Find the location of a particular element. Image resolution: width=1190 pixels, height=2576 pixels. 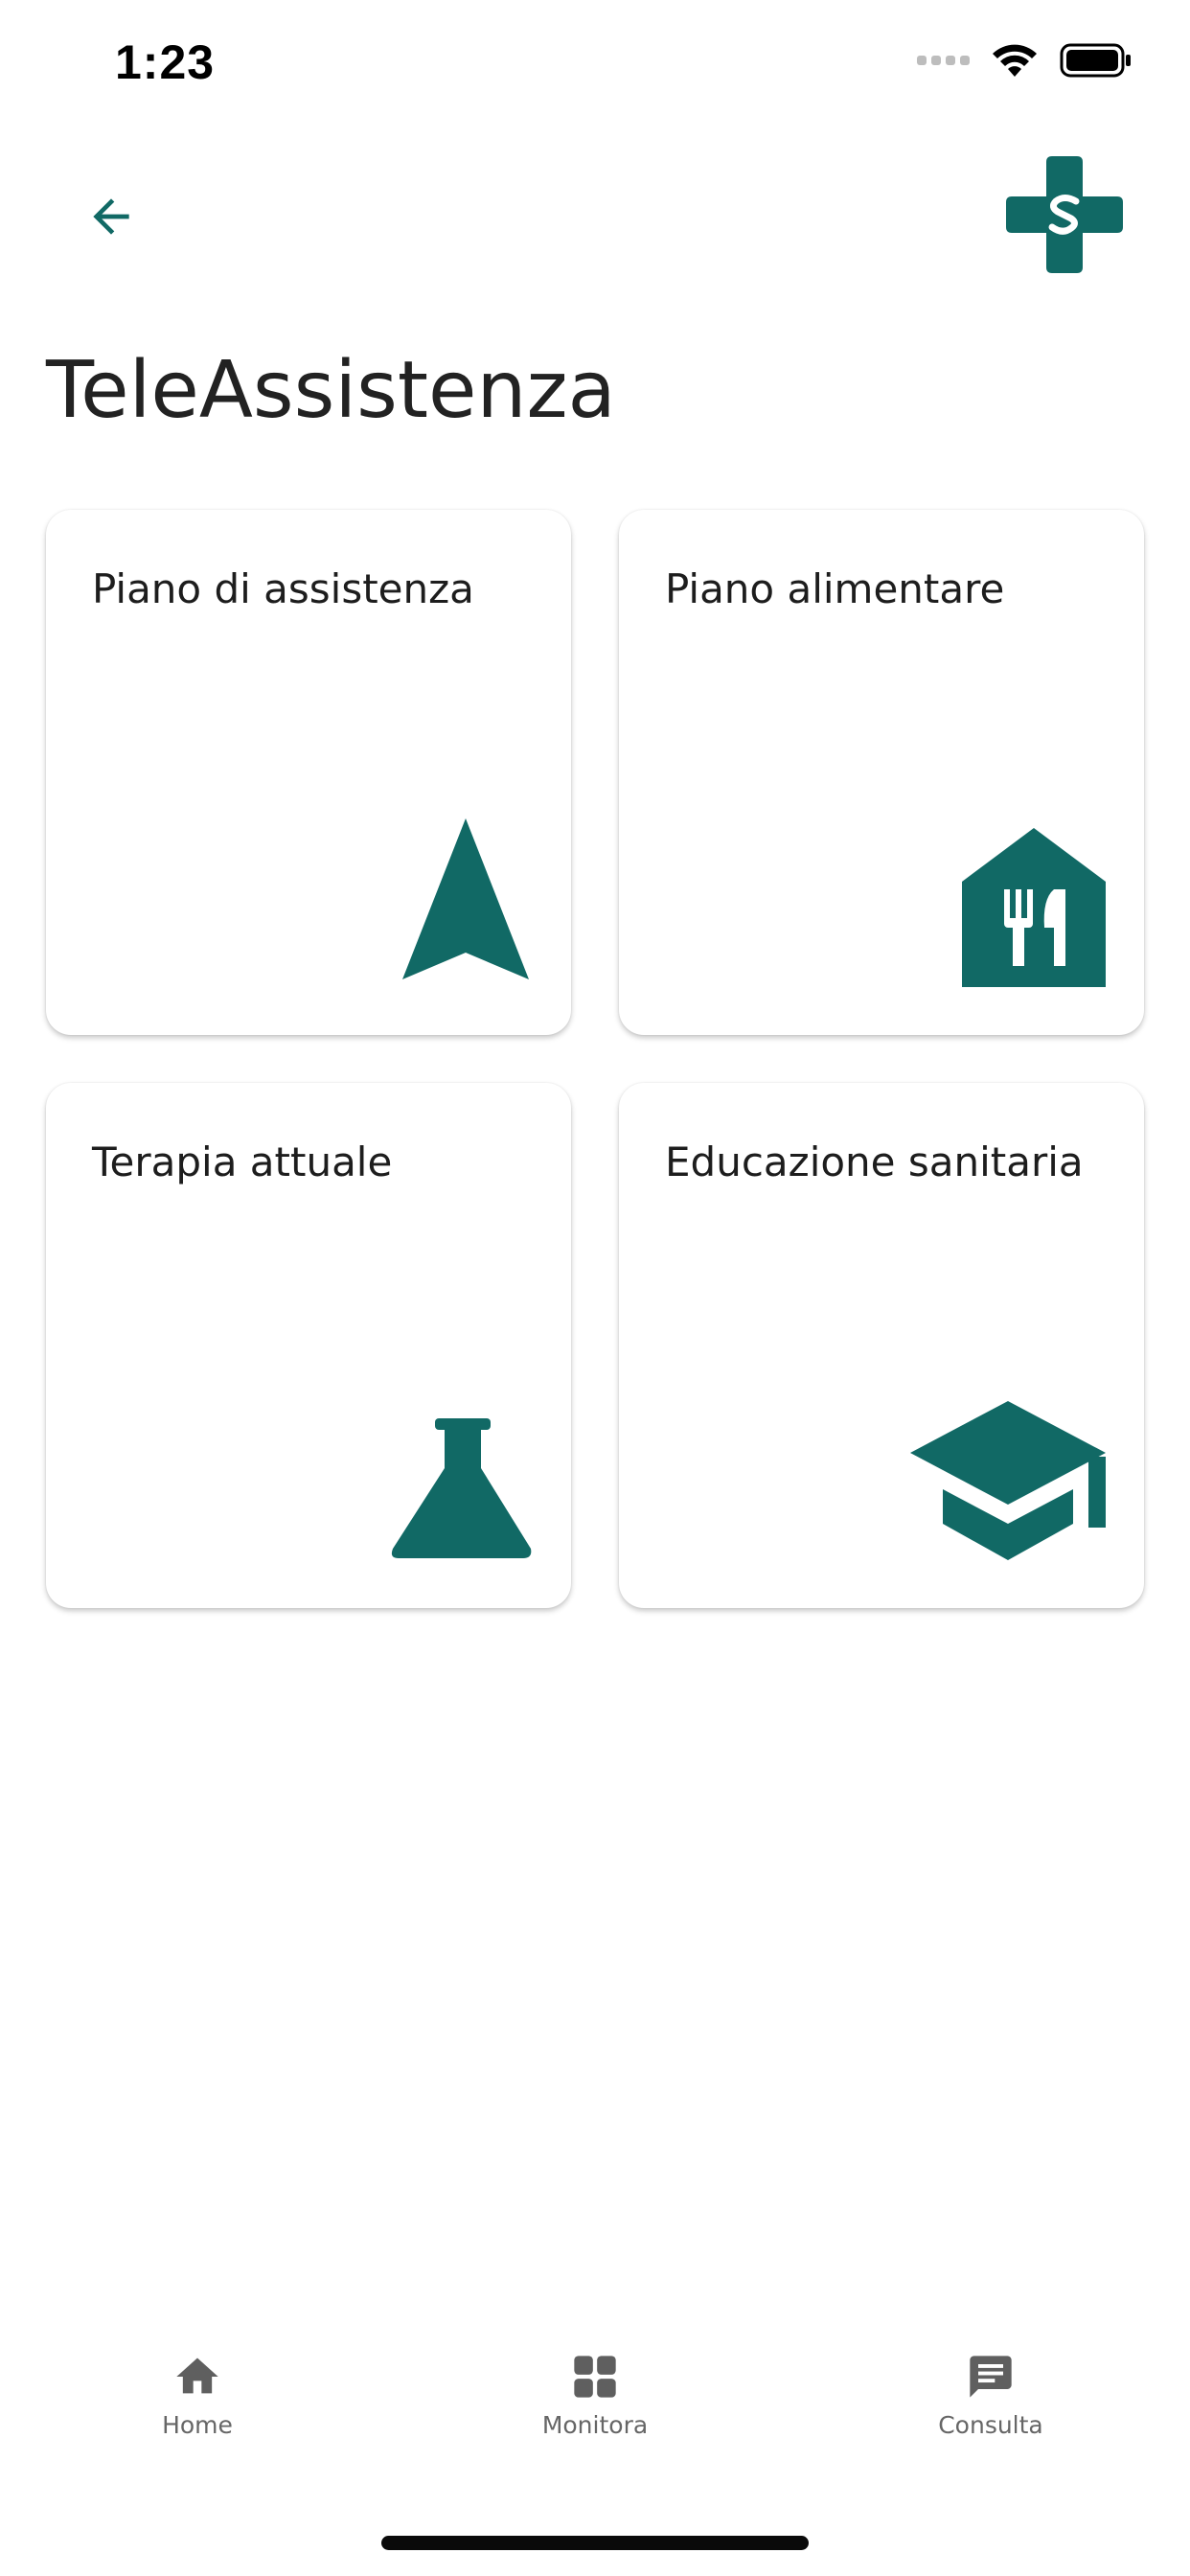

card-label: Educazione sanitaria is located at coordinates (874, 1161).